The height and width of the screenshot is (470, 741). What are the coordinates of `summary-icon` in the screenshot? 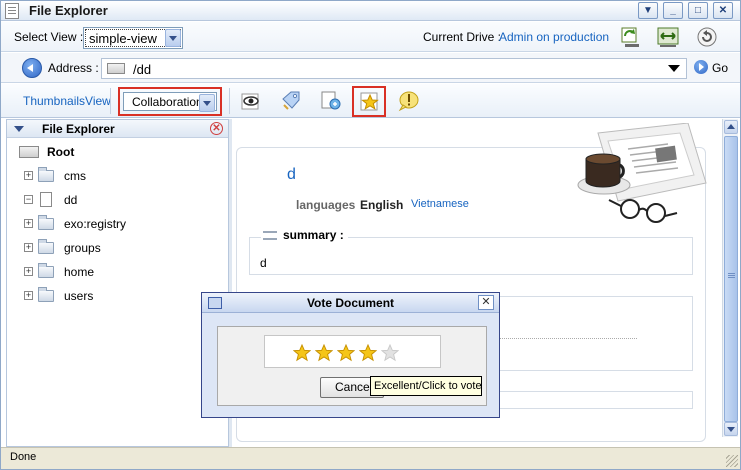 It's located at (270, 235).